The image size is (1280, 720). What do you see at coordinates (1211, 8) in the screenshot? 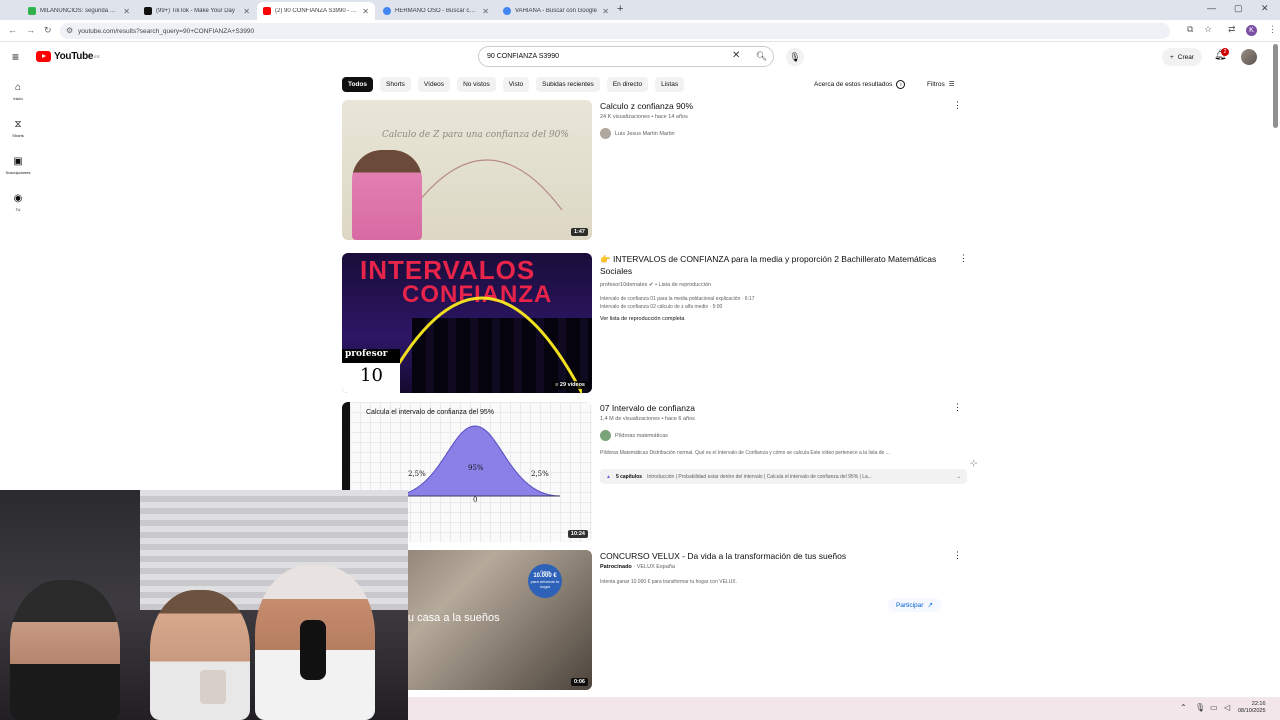
I see `minimize-icon: —` at bounding box center [1211, 8].